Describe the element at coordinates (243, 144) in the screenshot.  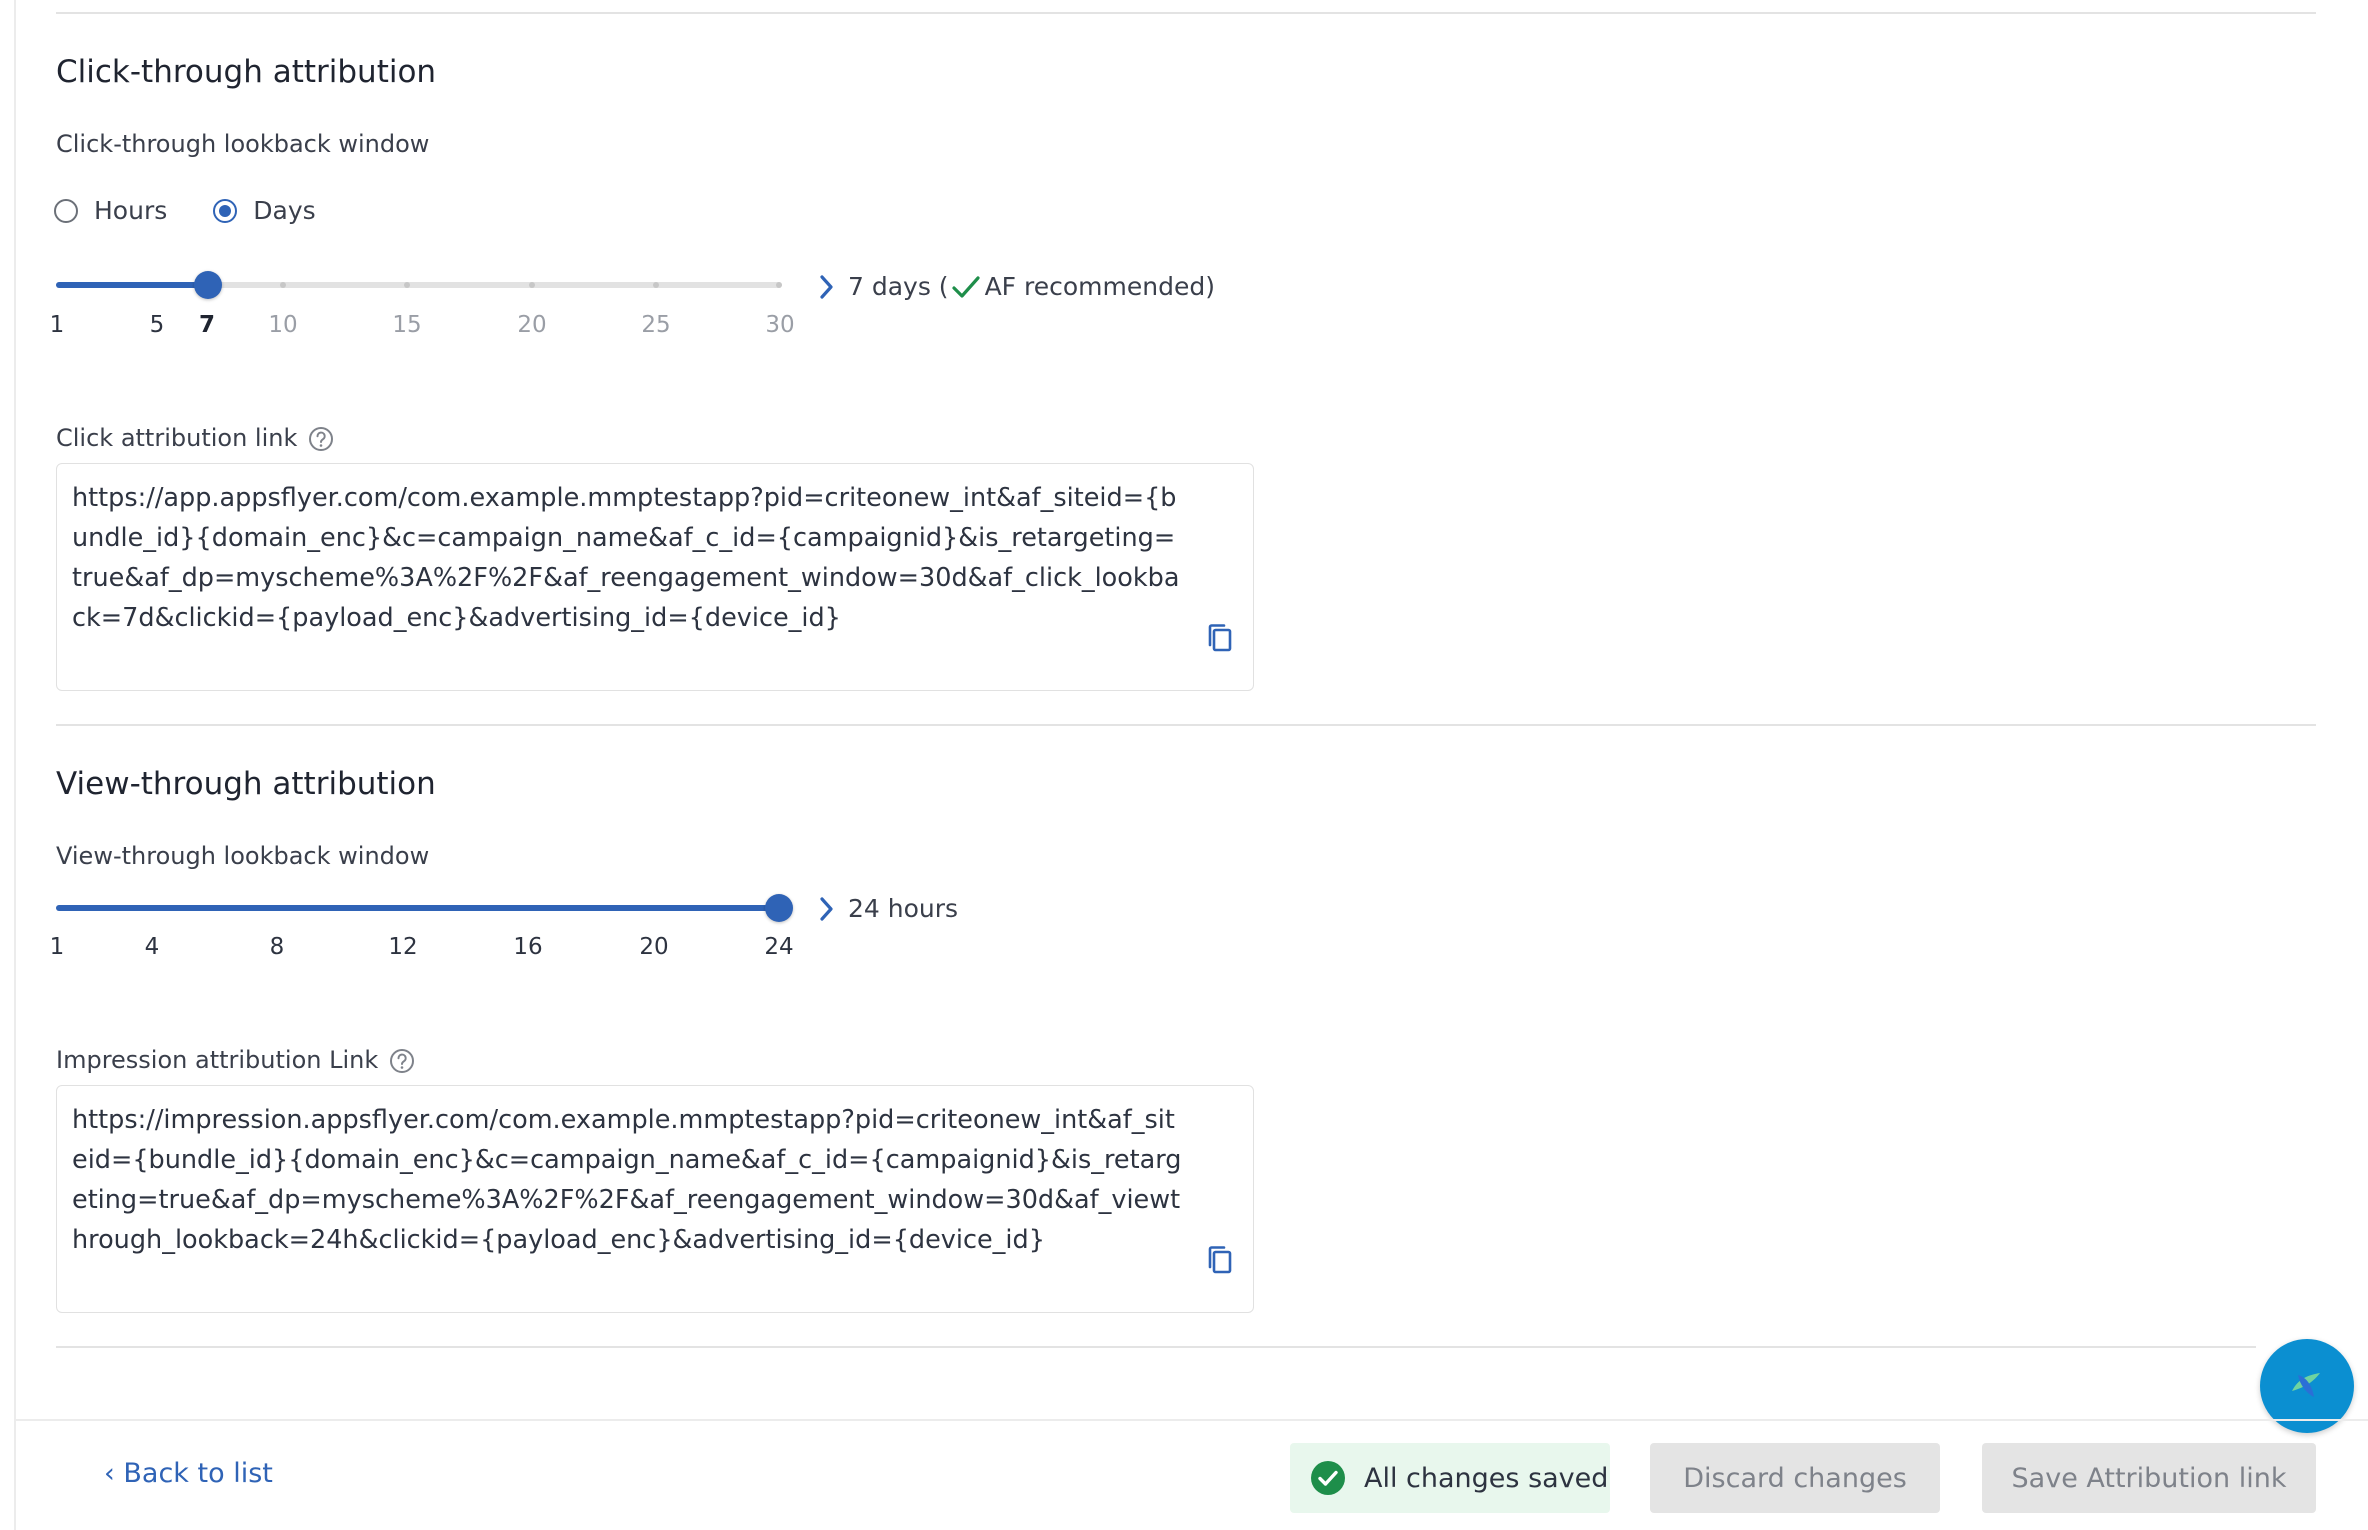
I see `click-lookback-label: Click-through lookback window` at that location.